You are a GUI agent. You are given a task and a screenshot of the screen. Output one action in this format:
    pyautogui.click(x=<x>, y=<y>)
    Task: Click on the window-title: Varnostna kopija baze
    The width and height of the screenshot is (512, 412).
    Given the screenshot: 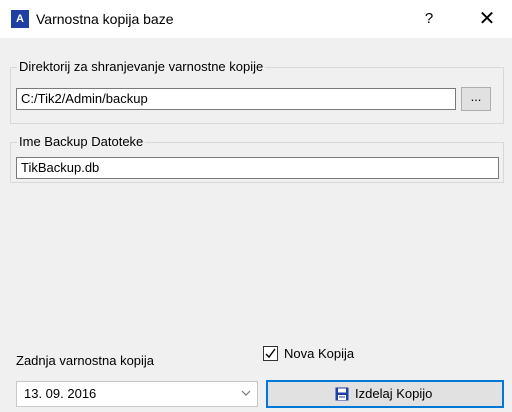 What is the action you would take?
    pyautogui.click(x=105, y=19)
    